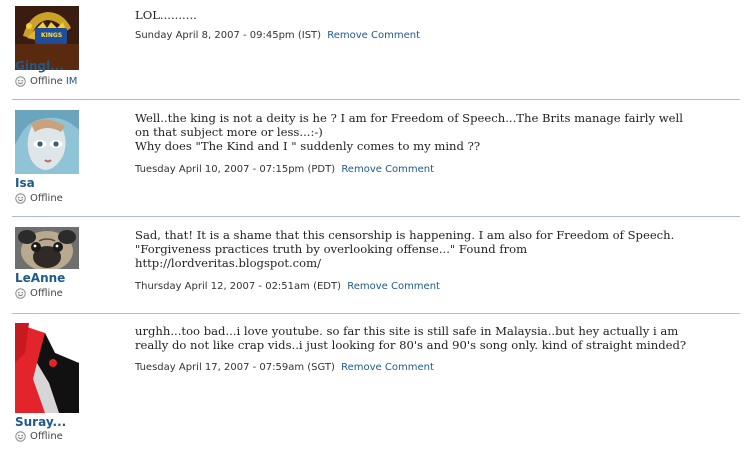 This screenshot has height=452, width=750. Describe the element at coordinates (235, 169) in the screenshot. I see `comment-timestamp: Tuesday April 10, 2007 - 07:15pm (PDT)` at that location.